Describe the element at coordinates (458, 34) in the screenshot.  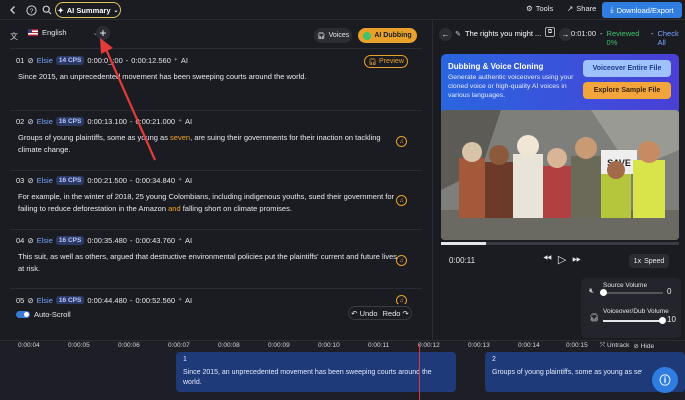
I see `edit-icon: ✎` at that location.